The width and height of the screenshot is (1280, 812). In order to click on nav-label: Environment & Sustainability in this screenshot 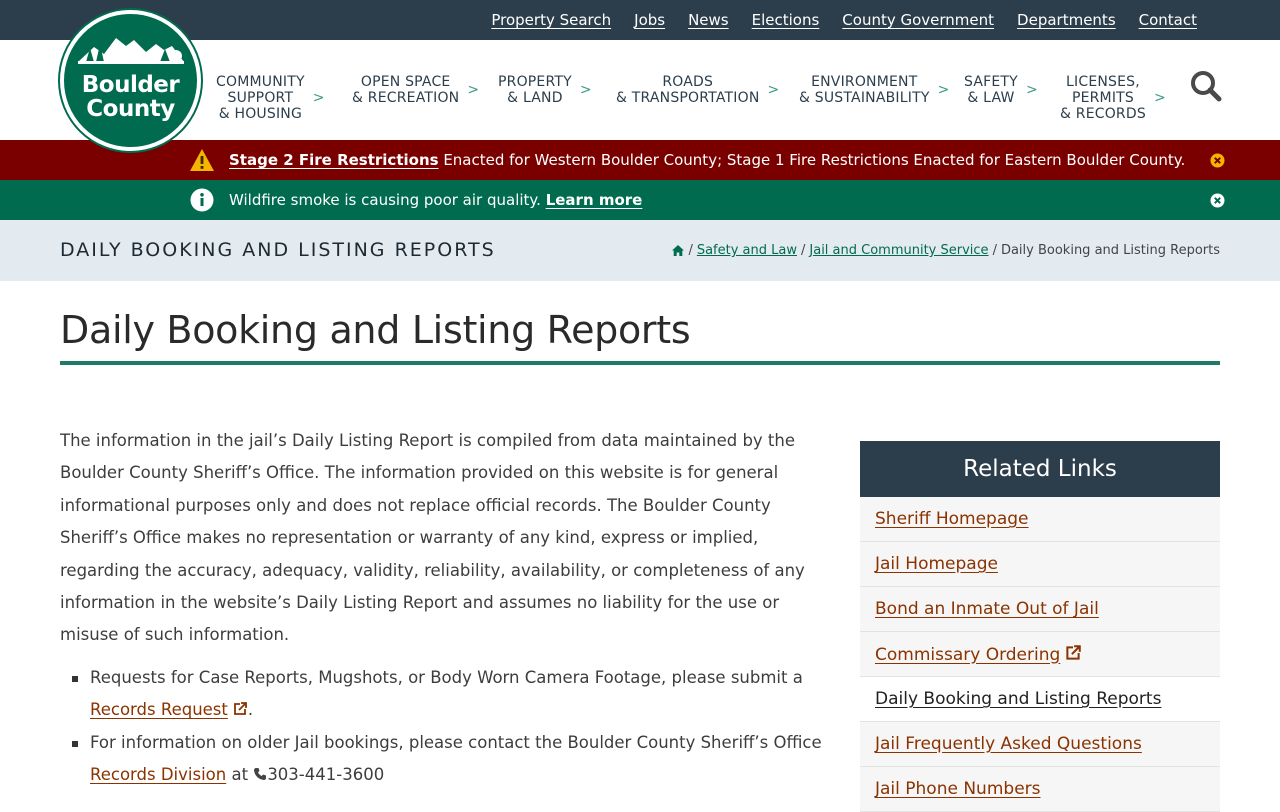, I will do `click(864, 90)`.